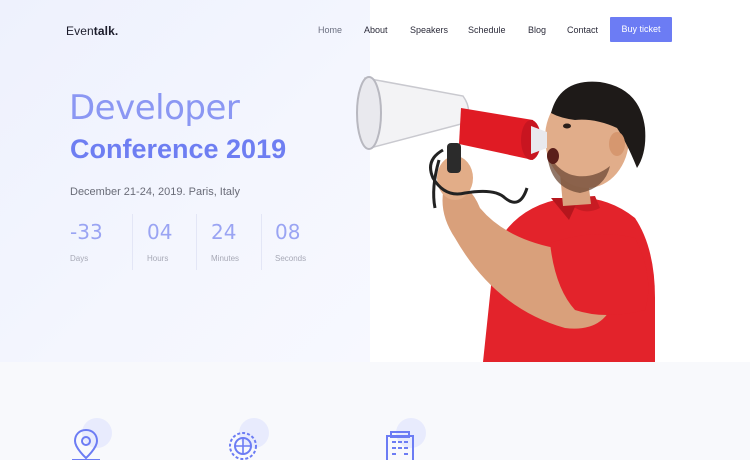  I want to click on location-pin-icon, so click(86, 444).